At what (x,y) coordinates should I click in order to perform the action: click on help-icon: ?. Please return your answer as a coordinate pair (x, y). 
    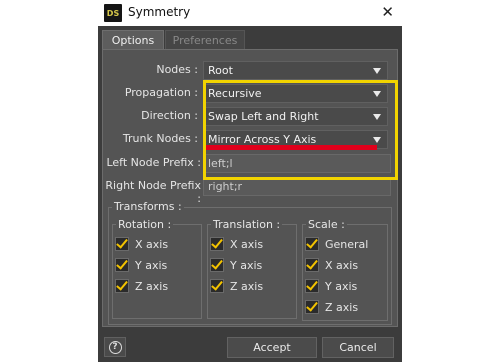
    Looking at the image, I should click on (115, 347).